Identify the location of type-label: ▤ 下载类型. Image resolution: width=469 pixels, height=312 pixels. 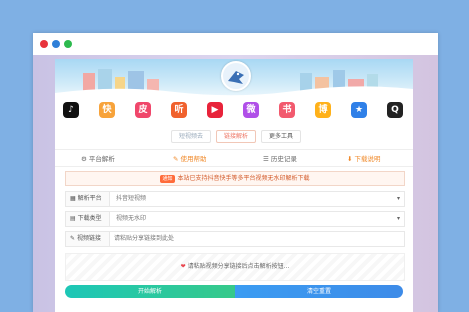
(88, 219).